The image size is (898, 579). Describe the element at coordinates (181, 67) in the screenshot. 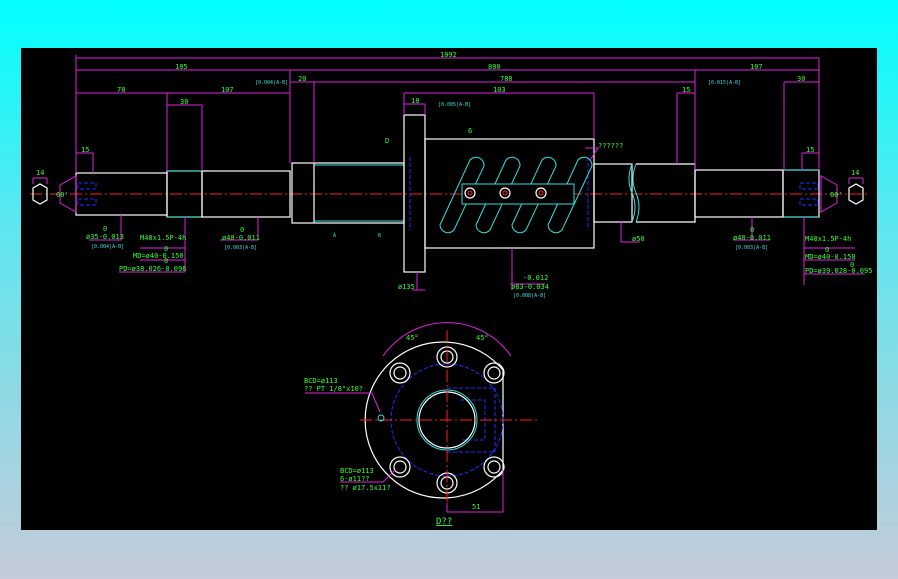

I see `svg-text: 185` at that location.